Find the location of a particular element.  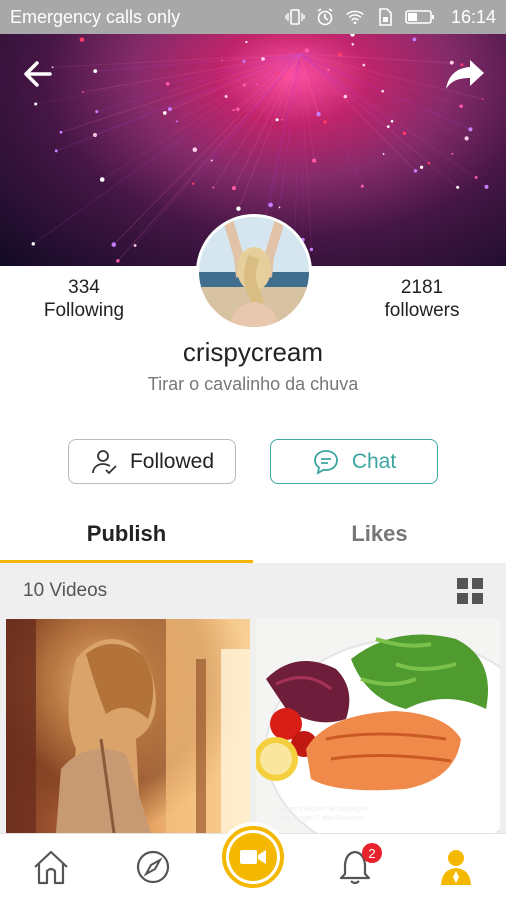

share-icon is located at coordinates (466, 74).